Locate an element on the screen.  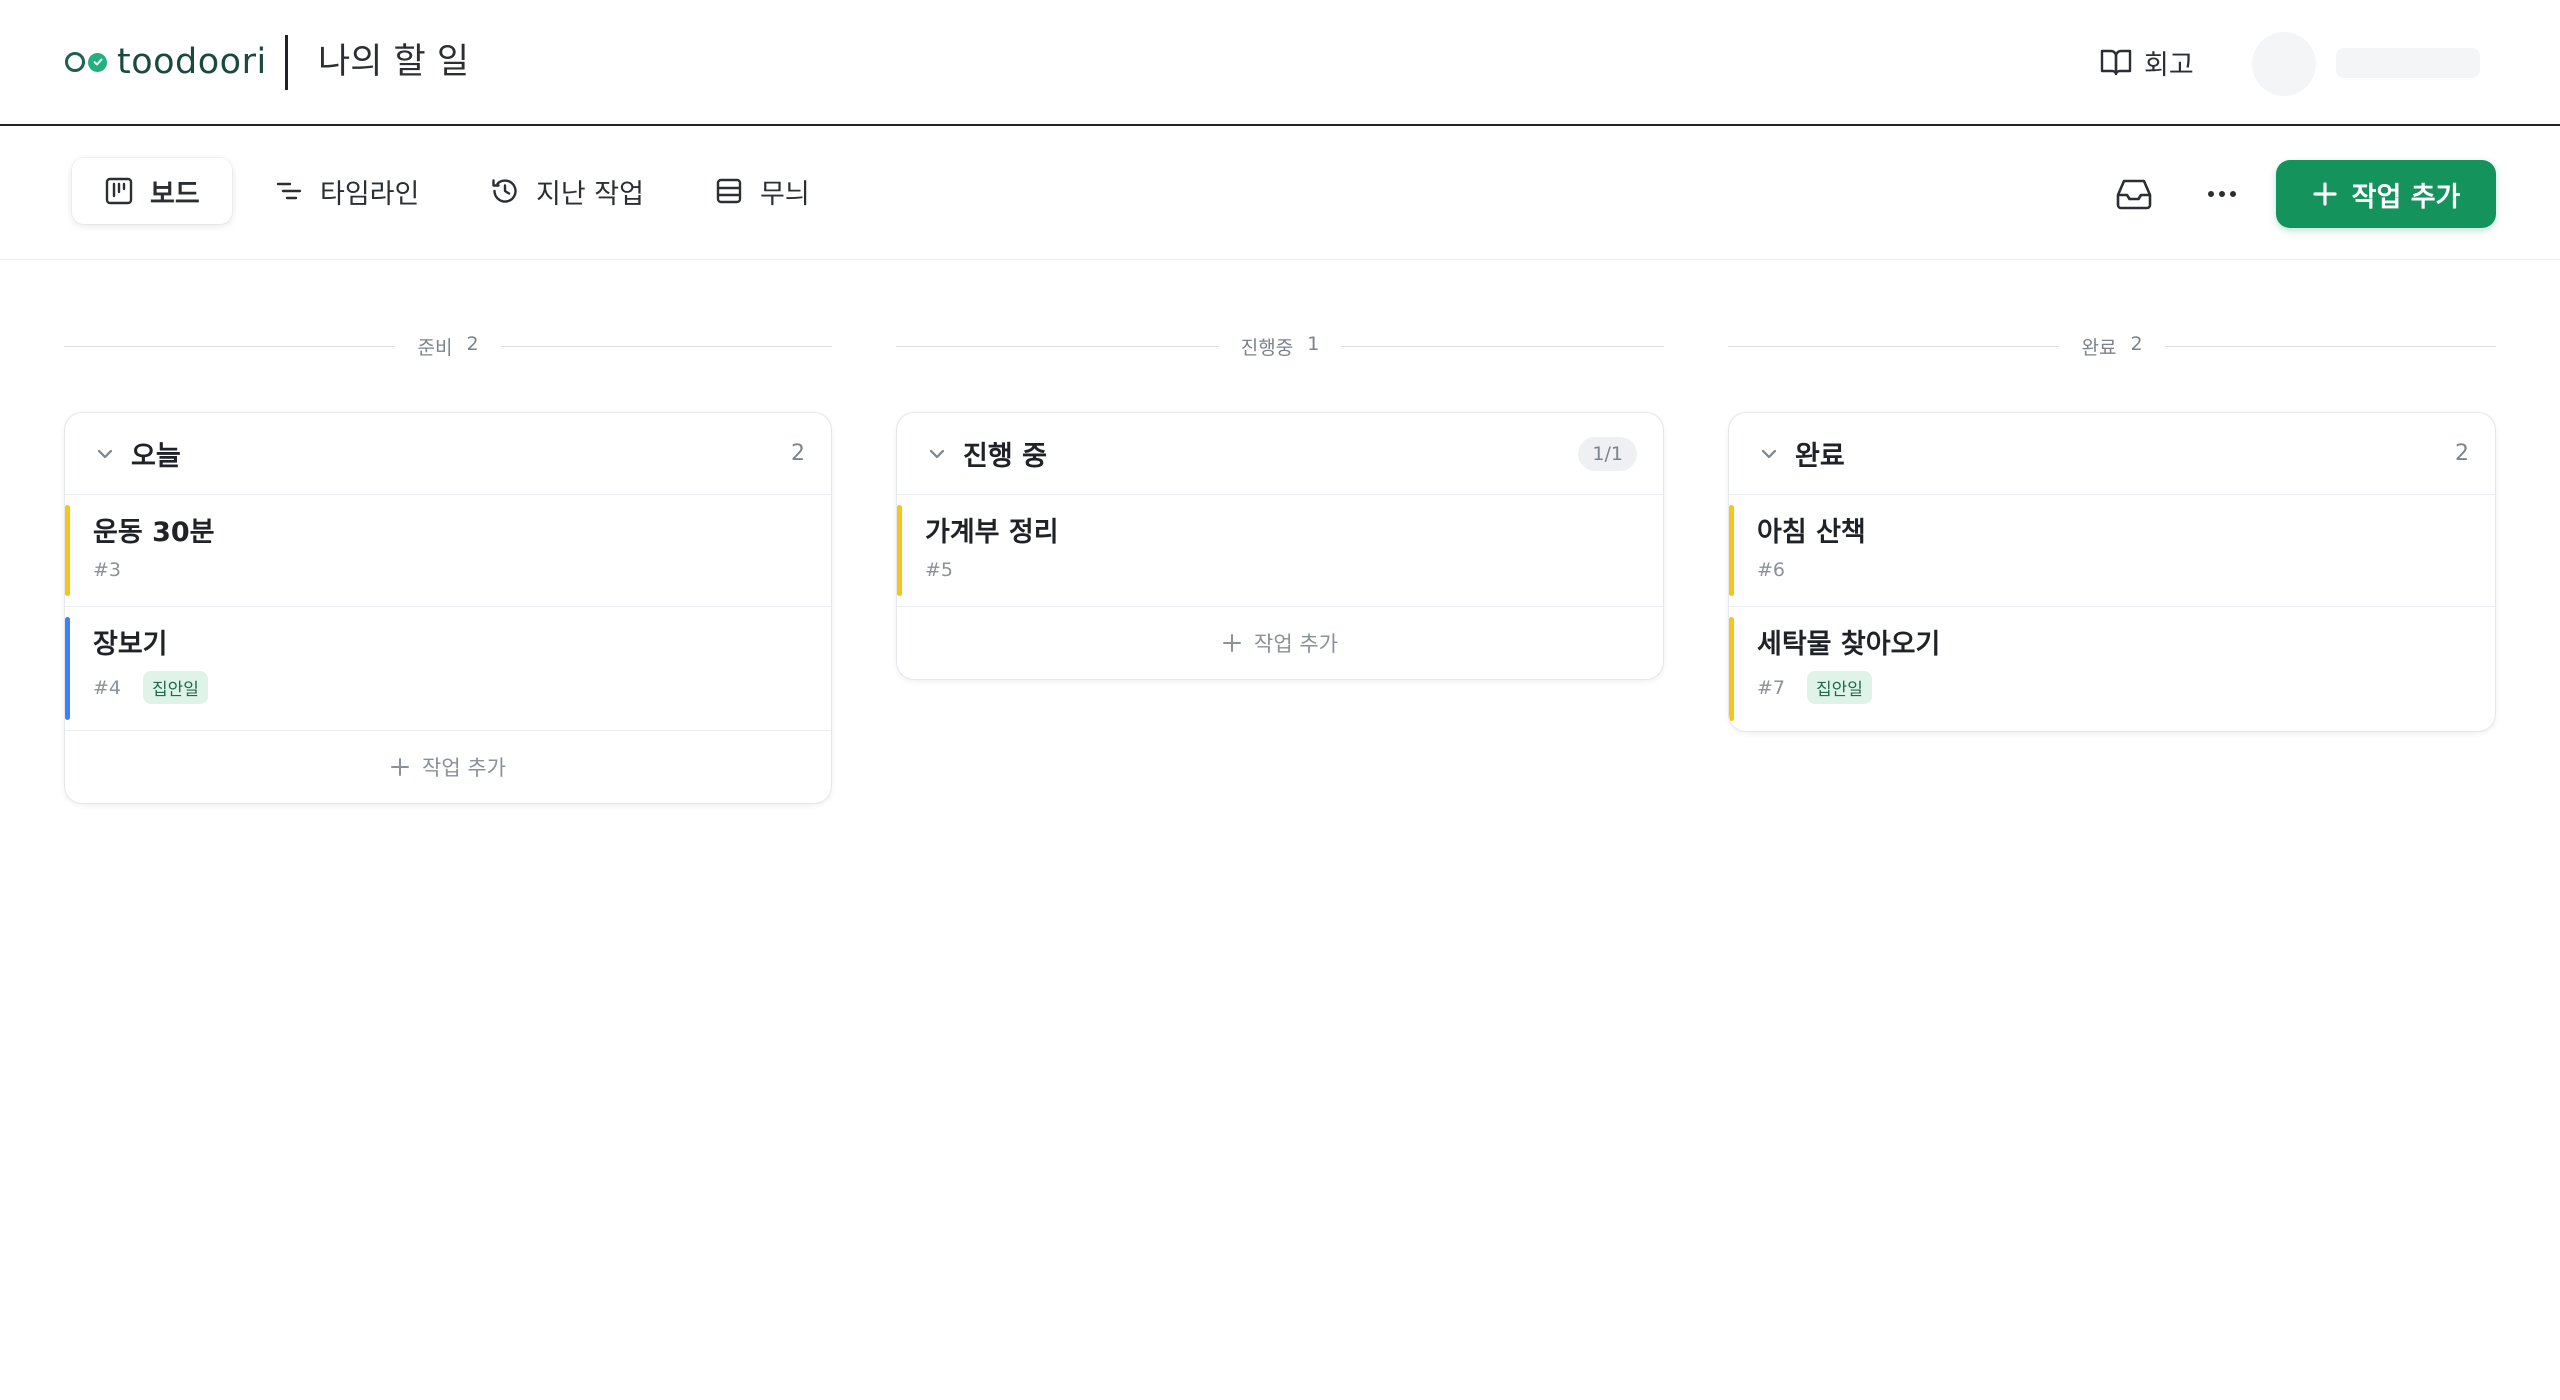
tab-layout-label: 무늬 is located at coordinates (785, 194).